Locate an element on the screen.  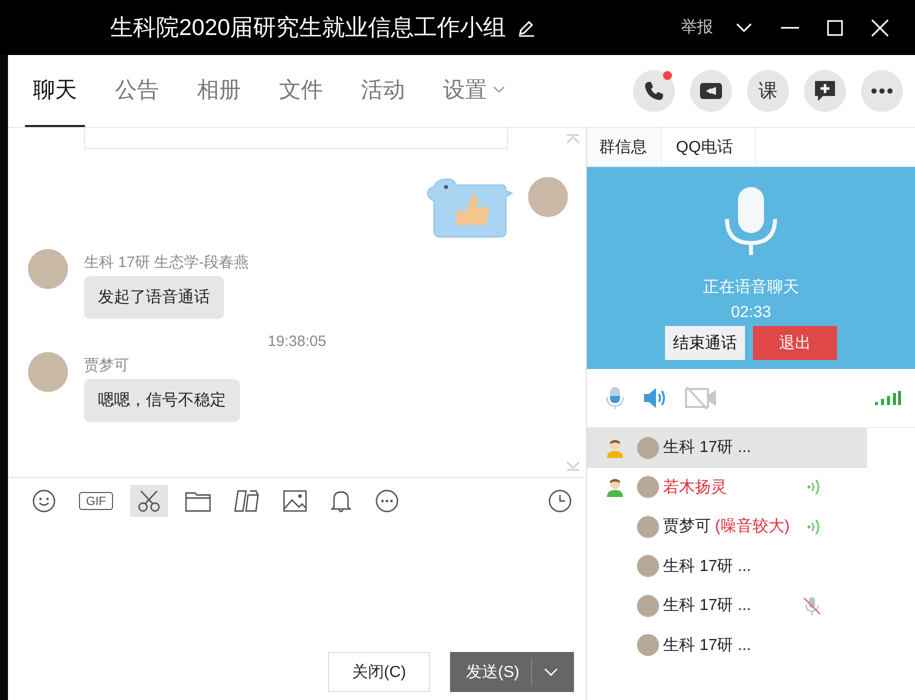
tab: 群信息 is located at coordinates (624, 147).